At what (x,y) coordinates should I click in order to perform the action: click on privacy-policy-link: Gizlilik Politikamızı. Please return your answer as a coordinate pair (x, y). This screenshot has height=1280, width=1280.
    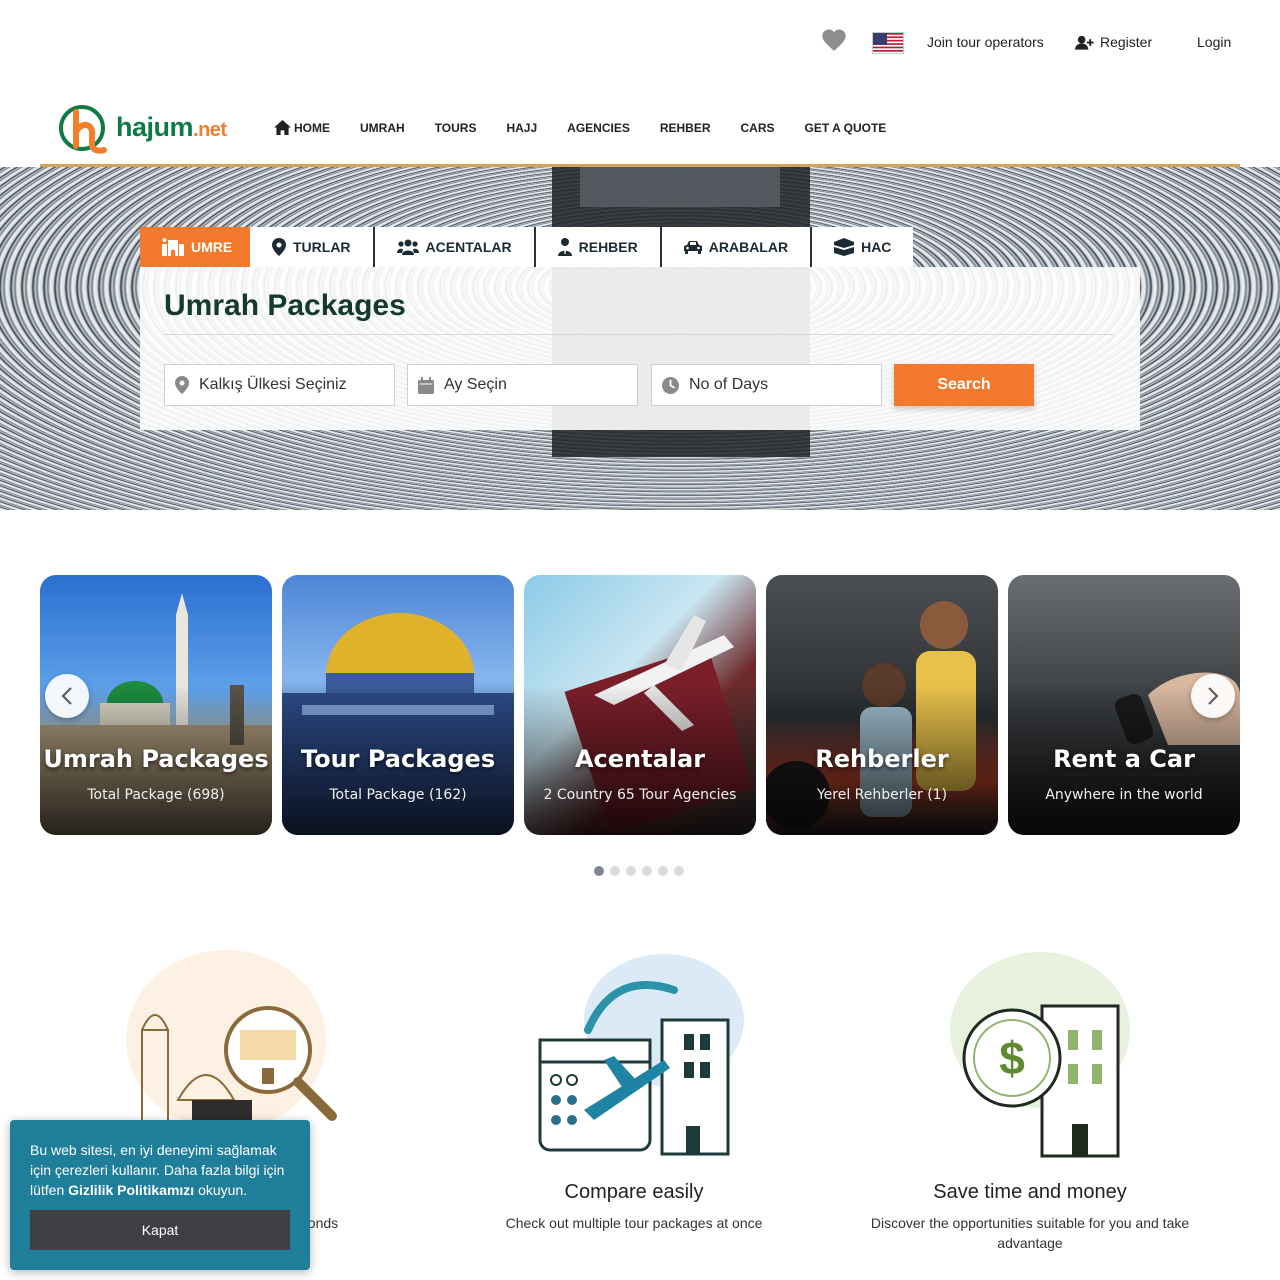
    Looking at the image, I should click on (131, 1190).